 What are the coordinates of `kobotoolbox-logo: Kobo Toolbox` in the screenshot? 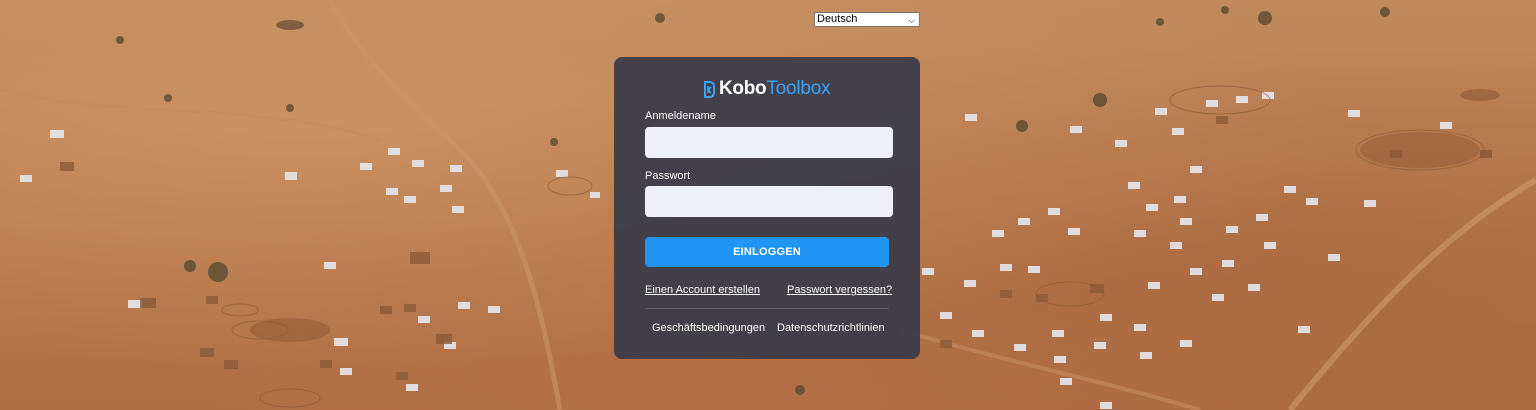 It's located at (766, 88).